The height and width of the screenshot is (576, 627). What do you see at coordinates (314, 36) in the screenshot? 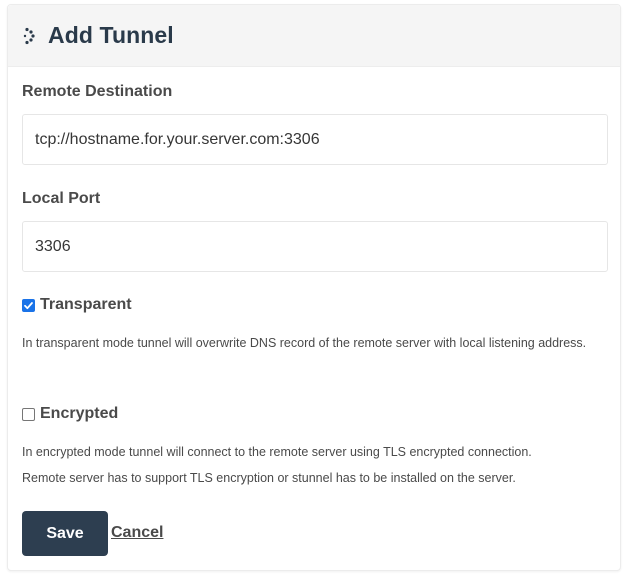
I see `card-header: Add Tunnel` at bounding box center [314, 36].